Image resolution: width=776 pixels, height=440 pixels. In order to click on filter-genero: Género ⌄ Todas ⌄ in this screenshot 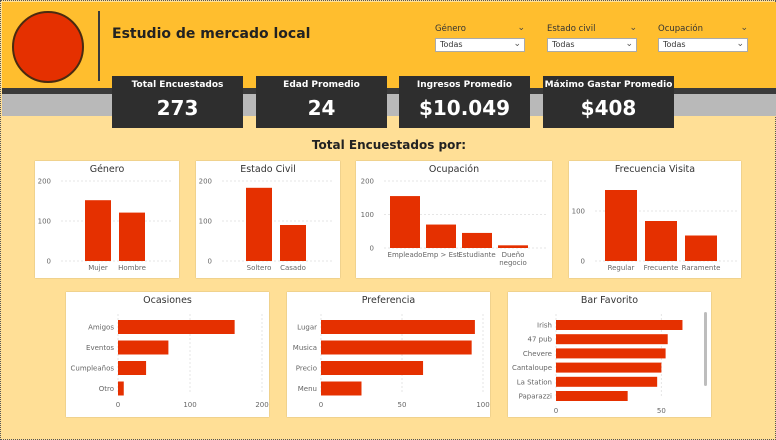, I will do `click(480, 37)`.